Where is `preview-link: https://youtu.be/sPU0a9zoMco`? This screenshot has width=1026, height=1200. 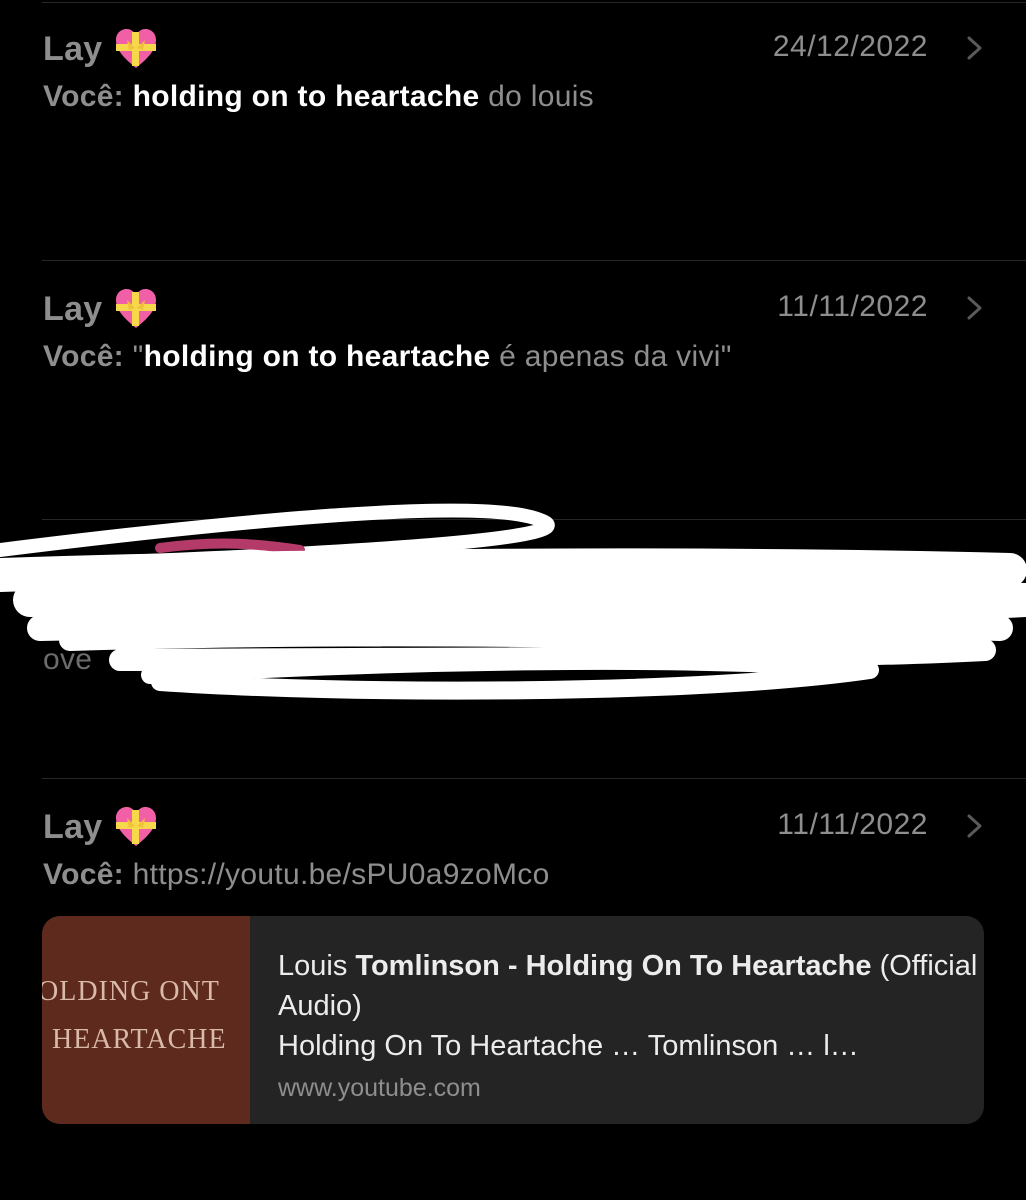
preview-link: https://youtu.be/sPU0a9zoMco is located at coordinates (341, 874).